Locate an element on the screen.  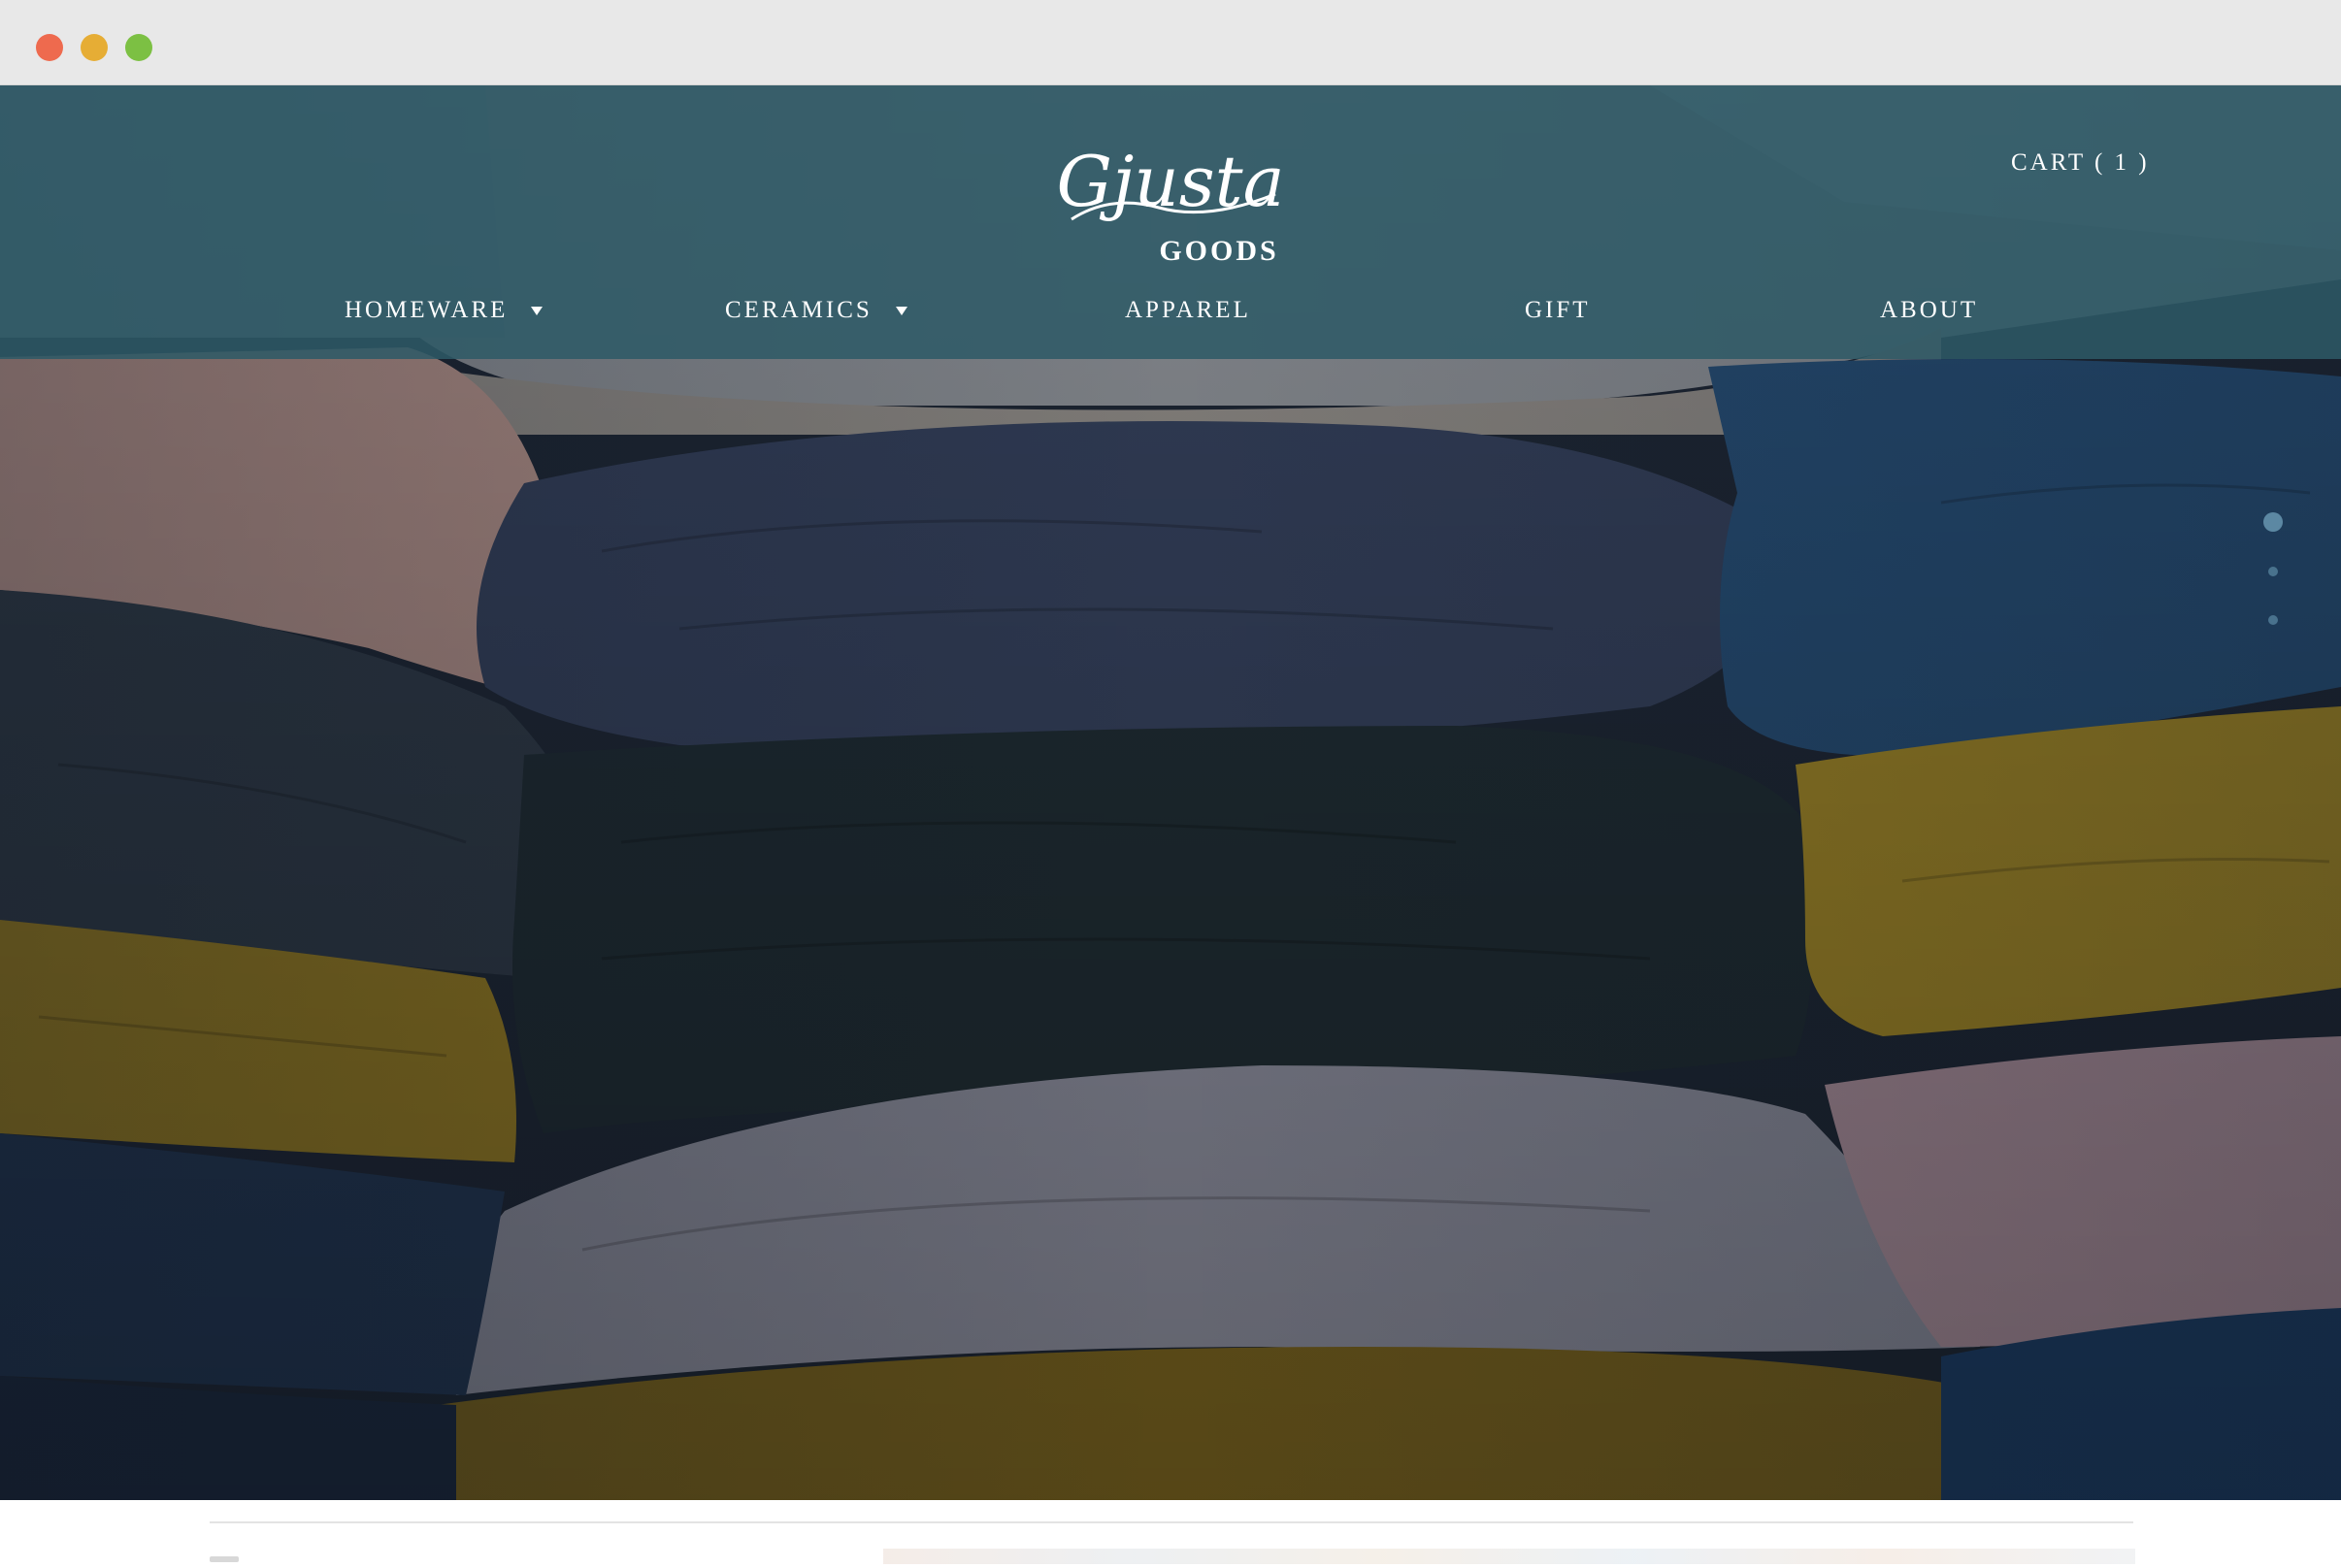
hero-slider-dots is located at coordinates (2274, 568).